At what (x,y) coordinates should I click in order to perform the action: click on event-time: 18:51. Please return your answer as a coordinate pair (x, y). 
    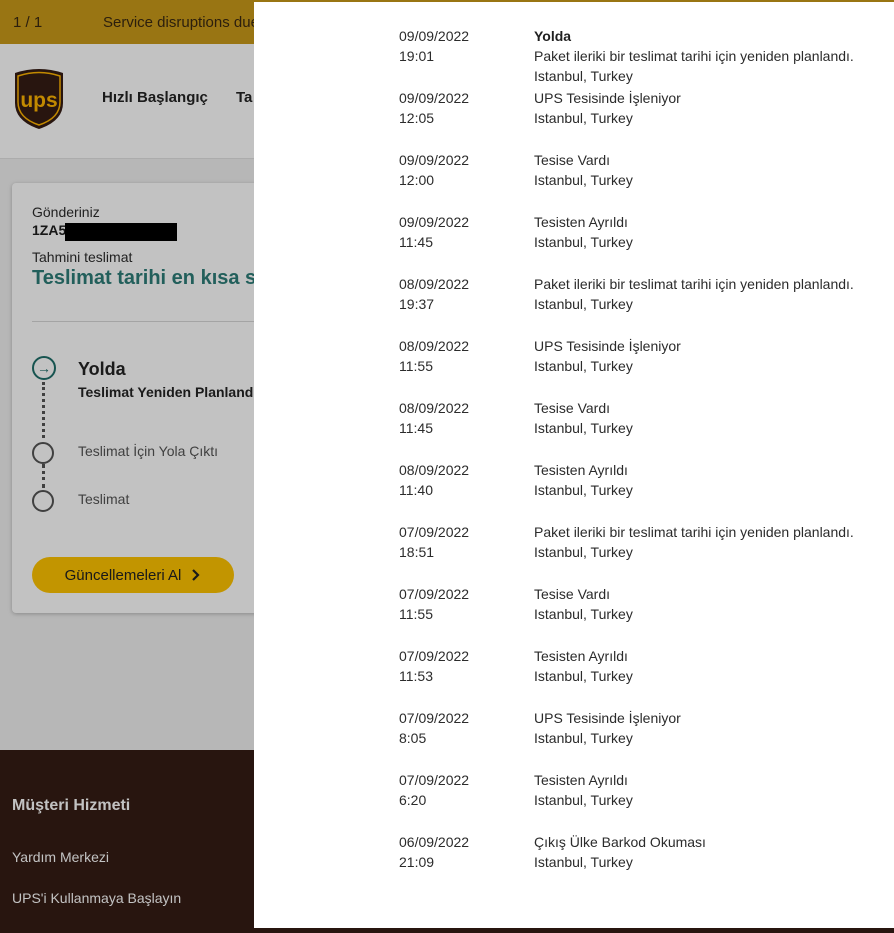
    Looking at the image, I should click on (417, 552).